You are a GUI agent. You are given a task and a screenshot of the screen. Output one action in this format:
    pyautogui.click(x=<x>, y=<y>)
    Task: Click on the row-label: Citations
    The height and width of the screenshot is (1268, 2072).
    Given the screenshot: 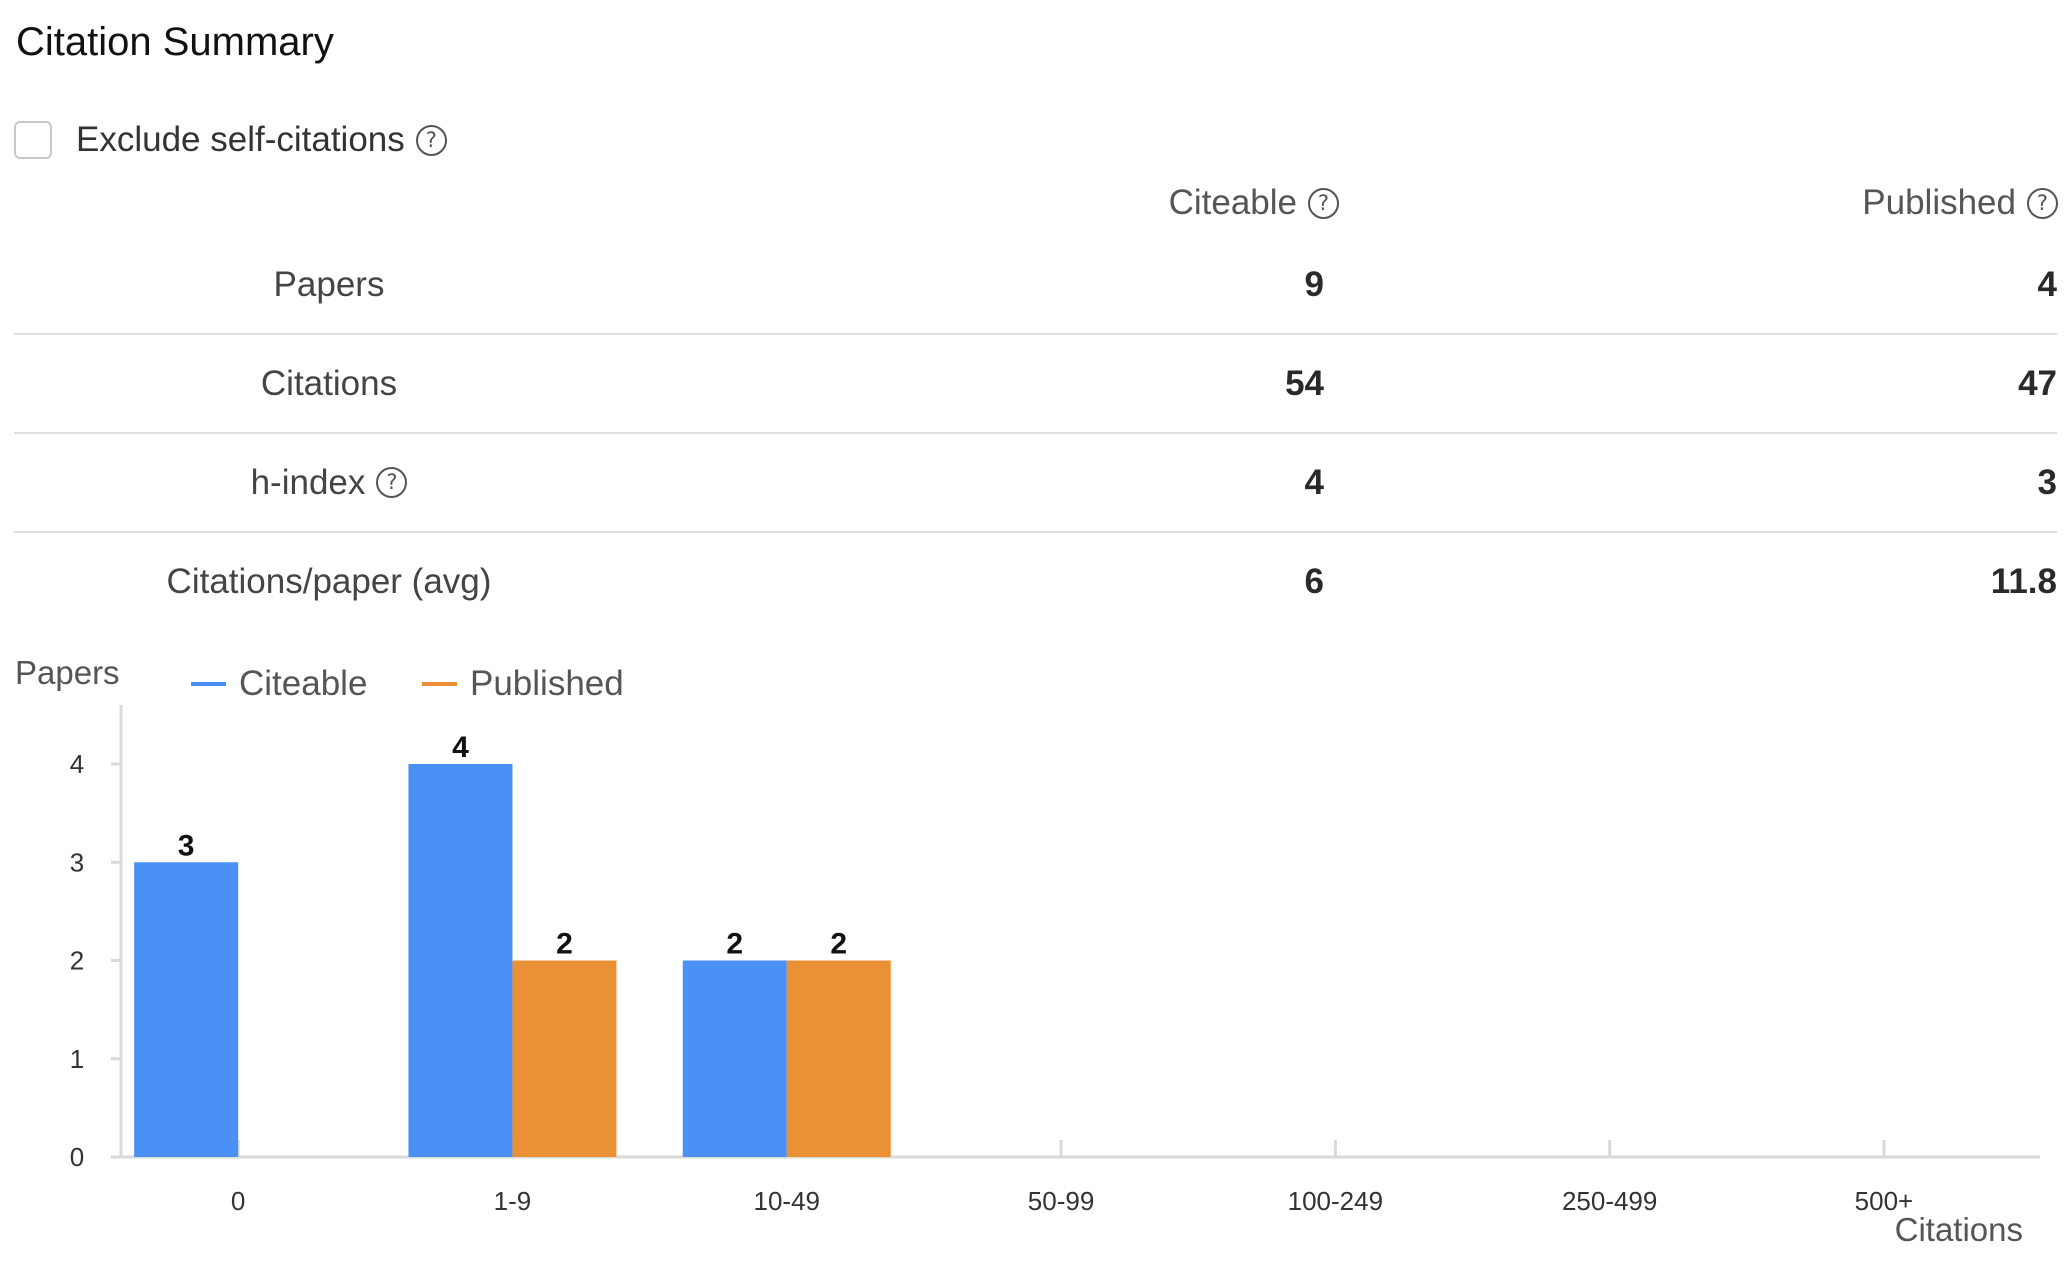 What is the action you would take?
    pyautogui.click(x=329, y=383)
    